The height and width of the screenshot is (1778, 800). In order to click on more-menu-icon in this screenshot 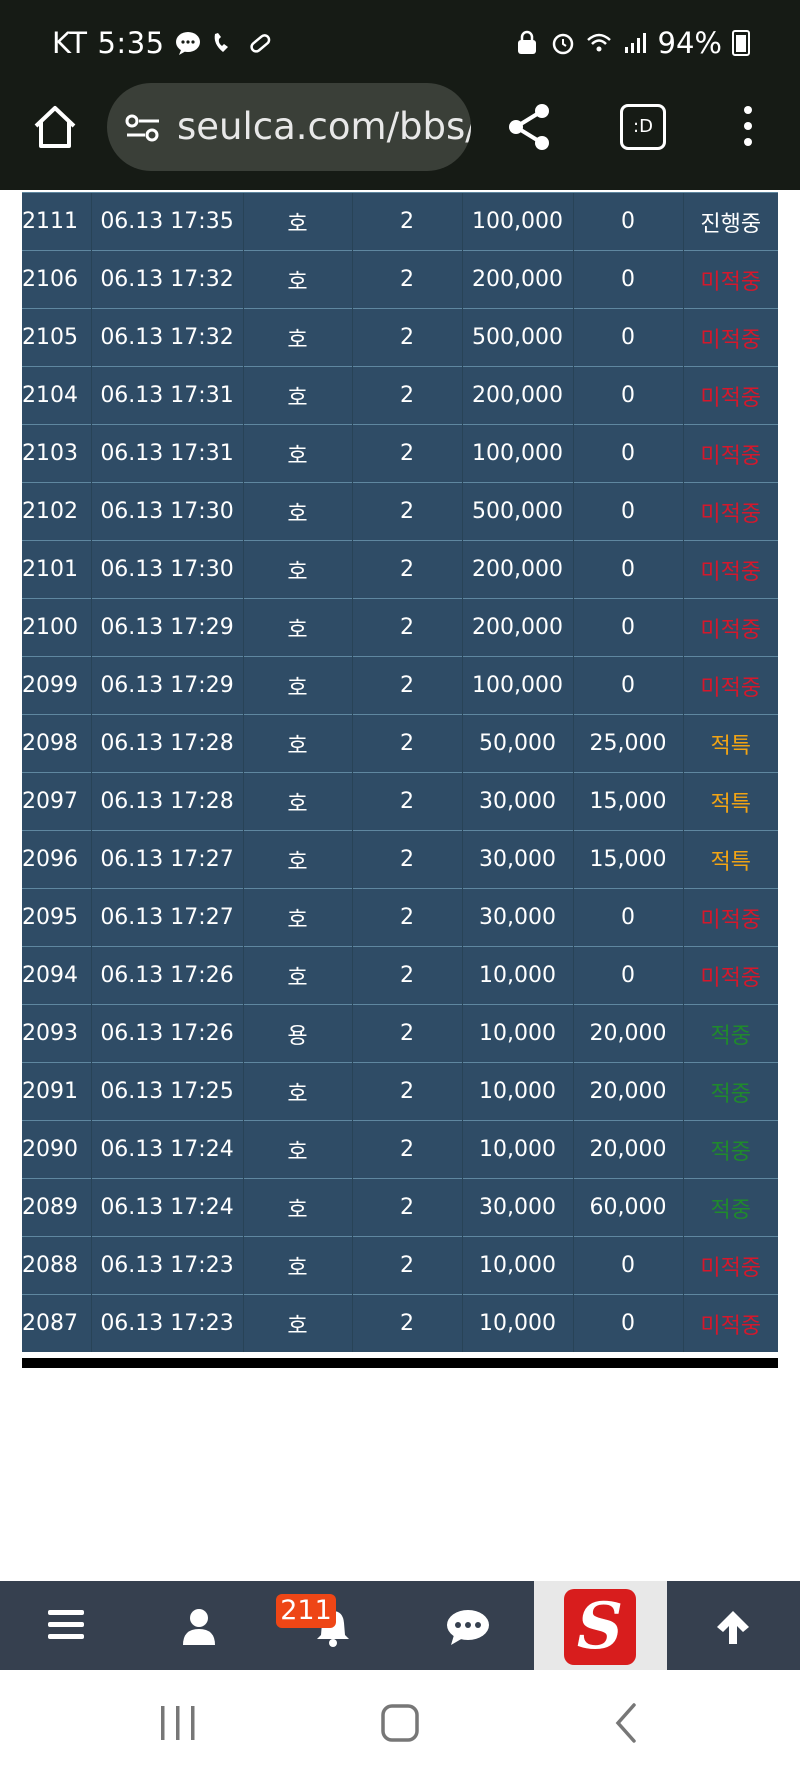, I will do `click(748, 128)`.